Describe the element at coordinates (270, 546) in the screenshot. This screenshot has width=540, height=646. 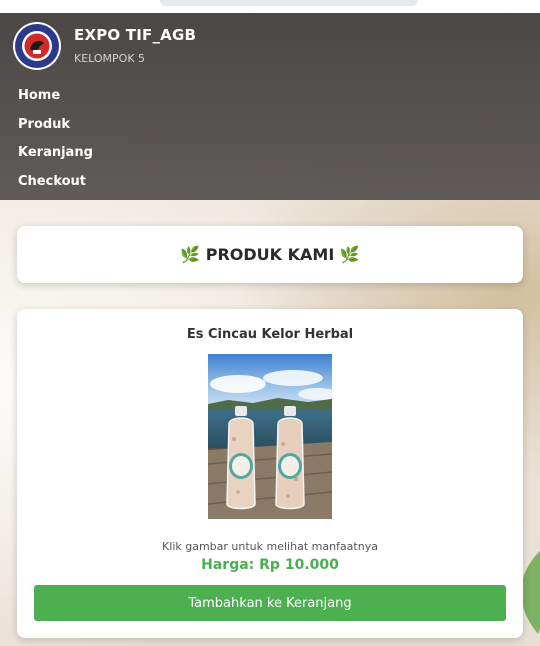
I see `image-hint: Klik gambar untuk melihat manfaatnya` at that location.